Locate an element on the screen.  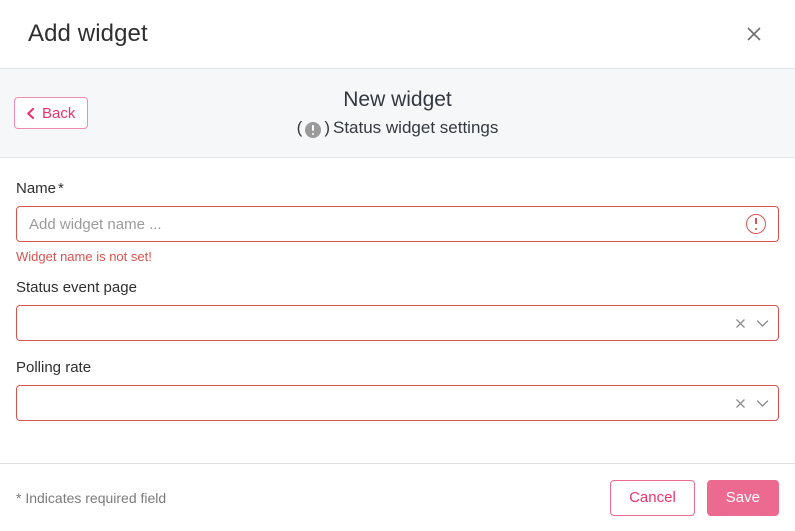
status-event-page-group: Status event page is located at coordinates (397, 310).